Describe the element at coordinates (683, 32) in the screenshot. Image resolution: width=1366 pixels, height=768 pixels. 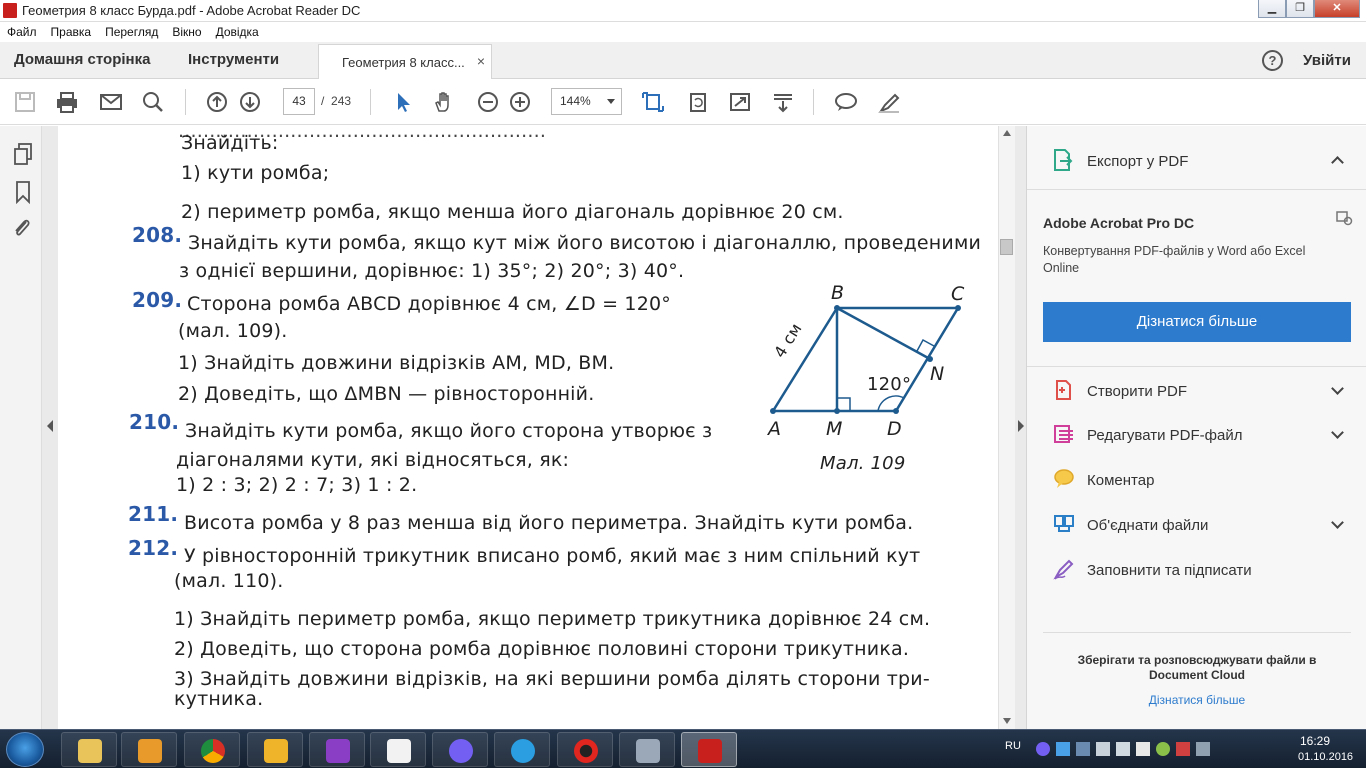
I see `menu-bar: Файл Правка Перегляд Вікно Довідка` at that location.